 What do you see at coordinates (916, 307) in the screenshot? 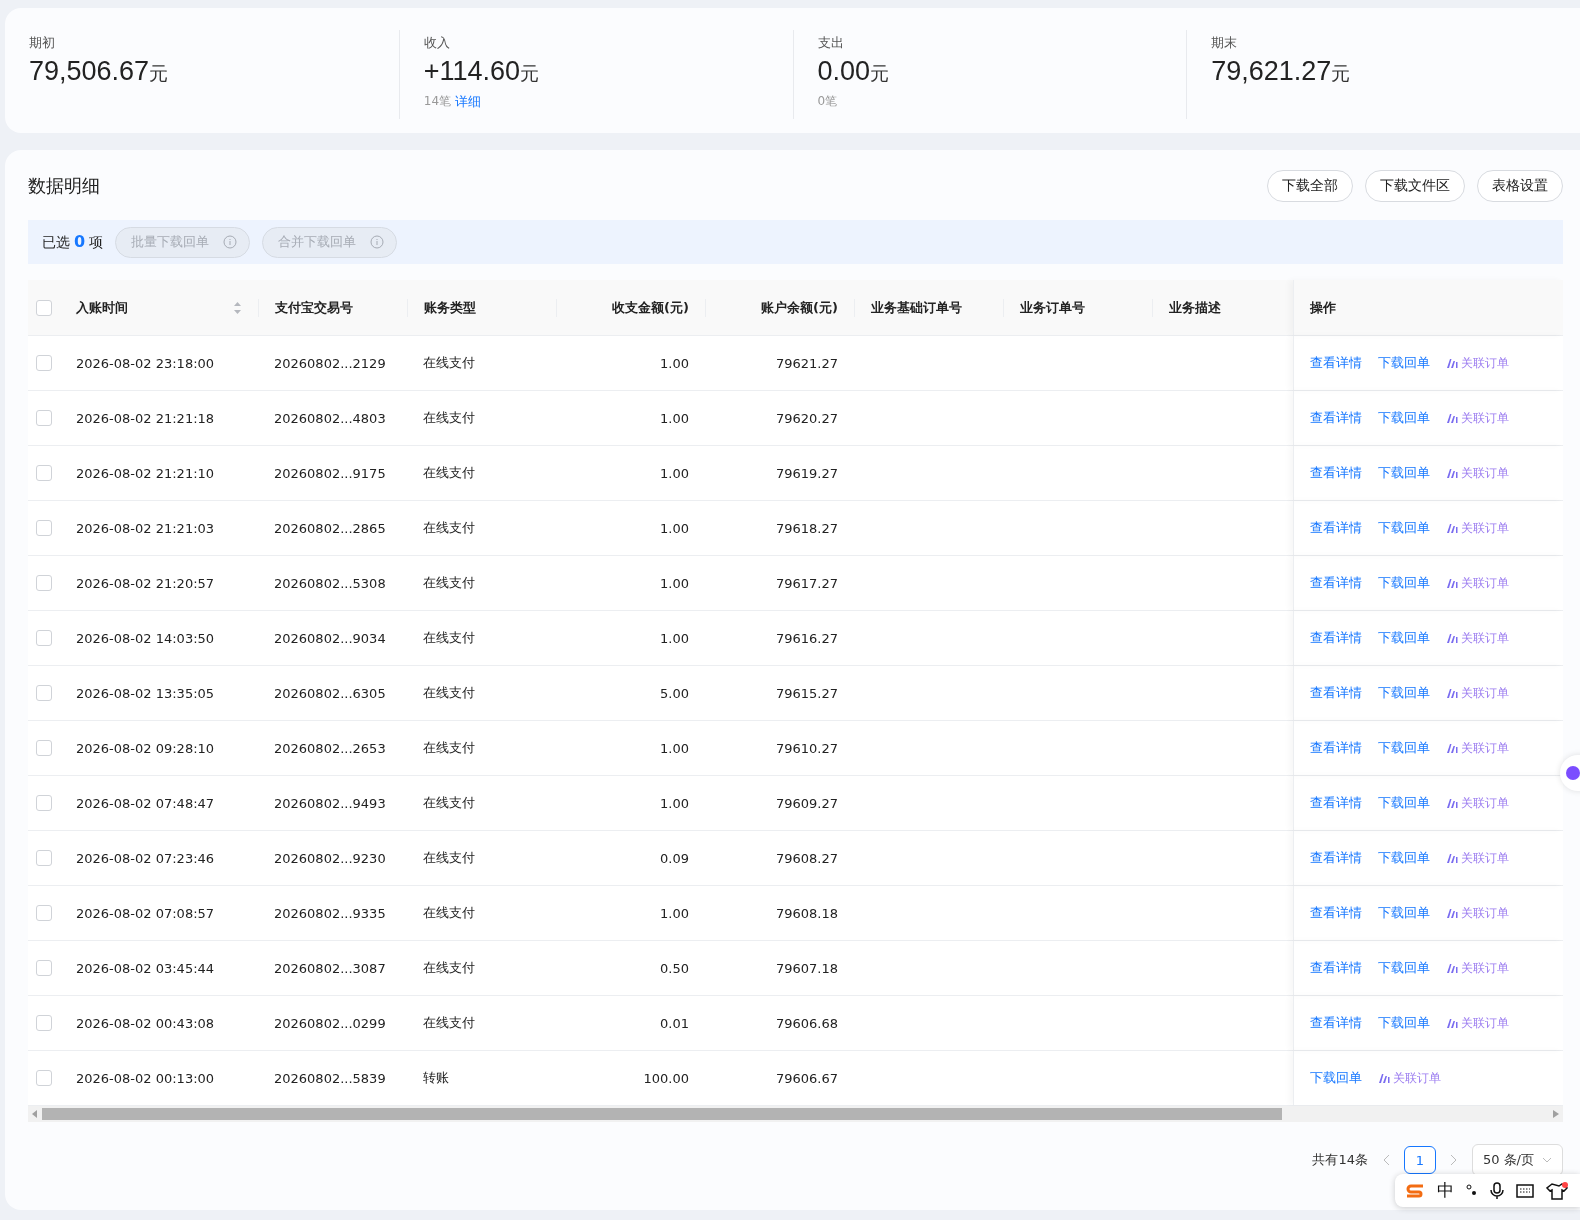
I see `column-header: 业务基础订单号` at bounding box center [916, 307].